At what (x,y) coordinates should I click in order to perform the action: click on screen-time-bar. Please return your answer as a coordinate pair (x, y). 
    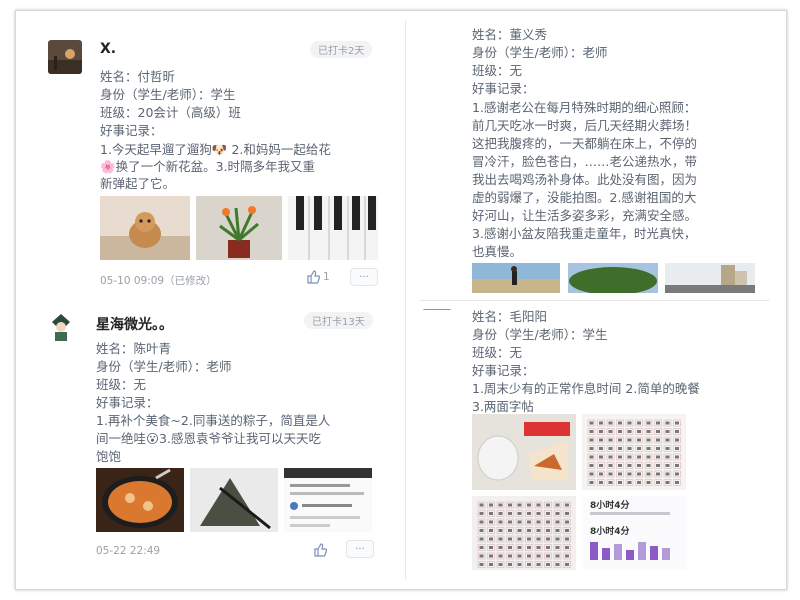
    Looking at the image, I should click on (630, 513).